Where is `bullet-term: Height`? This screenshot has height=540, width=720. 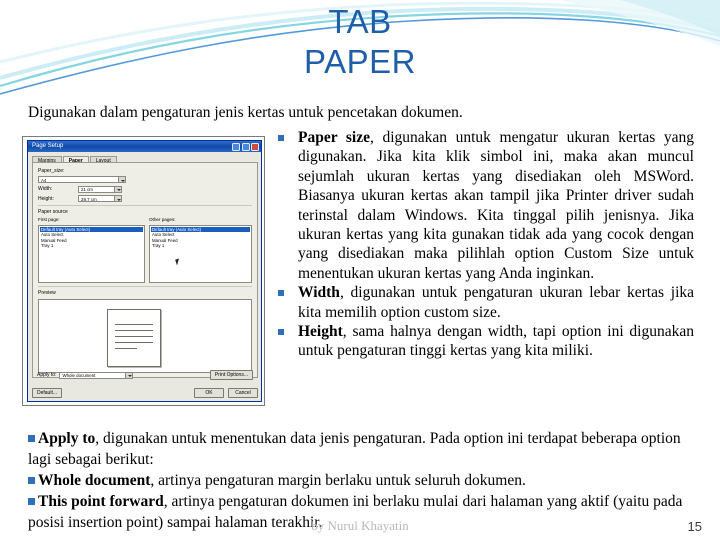 bullet-term: Height is located at coordinates (320, 332).